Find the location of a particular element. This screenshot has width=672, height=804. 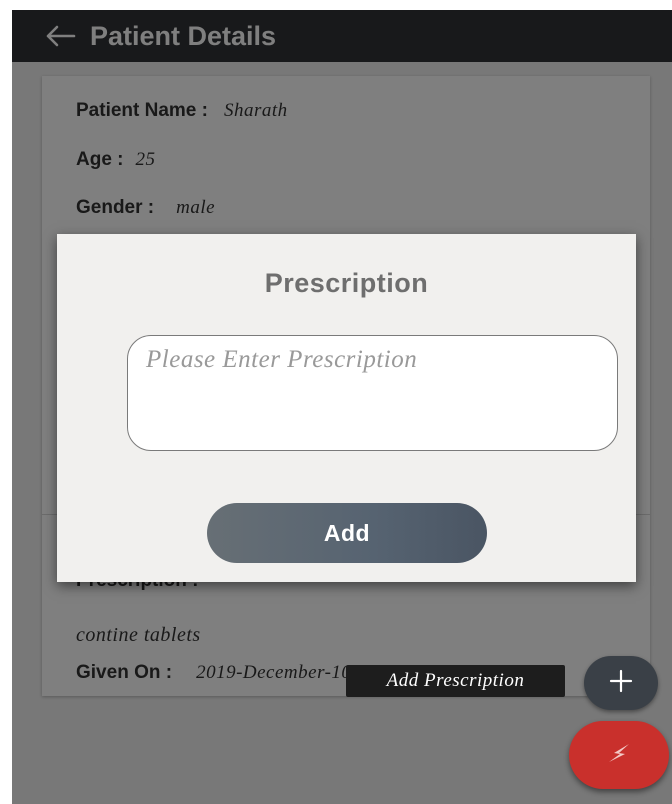

prescription-input is located at coordinates (372, 393).